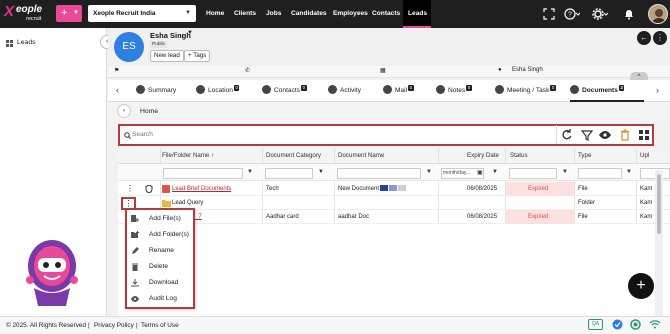 The width and height of the screenshot is (670, 334). I want to click on document-category: Tech, so click(272, 189).